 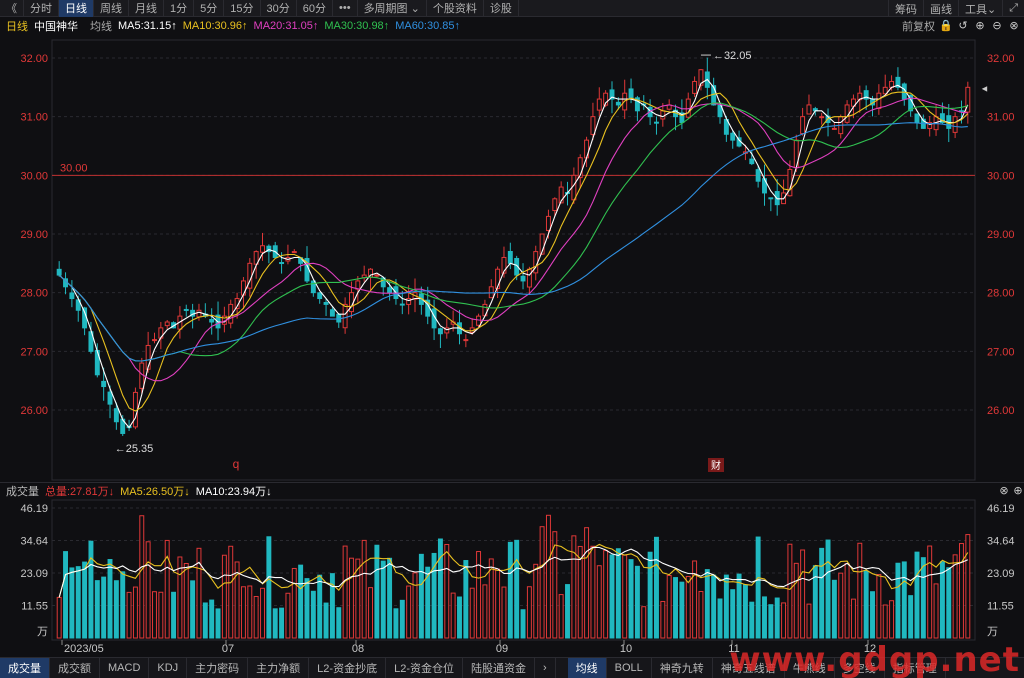 What do you see at coordinates (218, 668) in the screenshot?
I see `indicator-tab-4: 主力密码` at bounding box center [218, 668].